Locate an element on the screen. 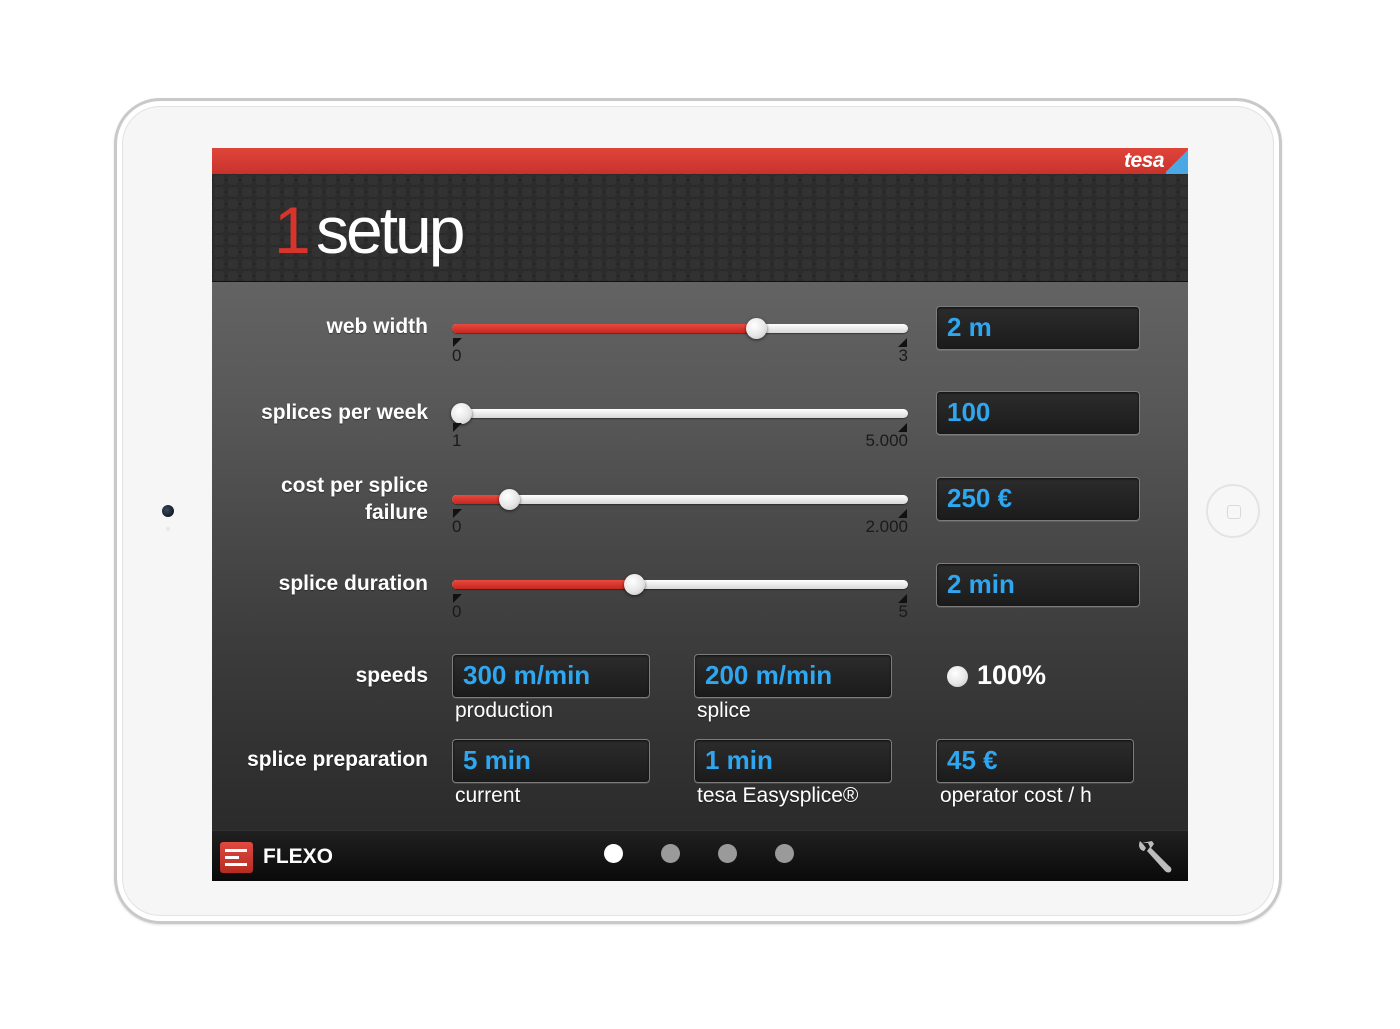 The height and width of the screenshot is (1029, 1400). web-width-label: web width is located at coordinates (377, 326).